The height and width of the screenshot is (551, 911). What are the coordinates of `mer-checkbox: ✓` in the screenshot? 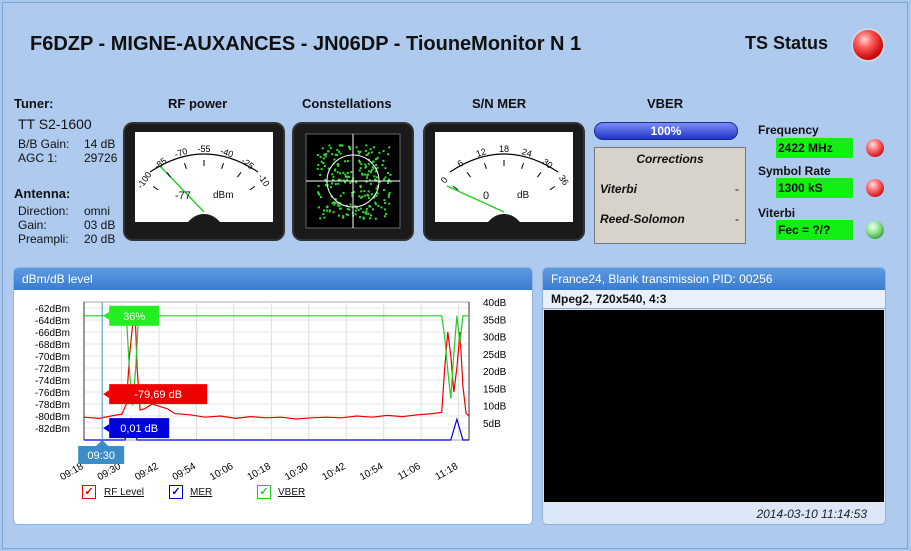 It's located at (176, 492).